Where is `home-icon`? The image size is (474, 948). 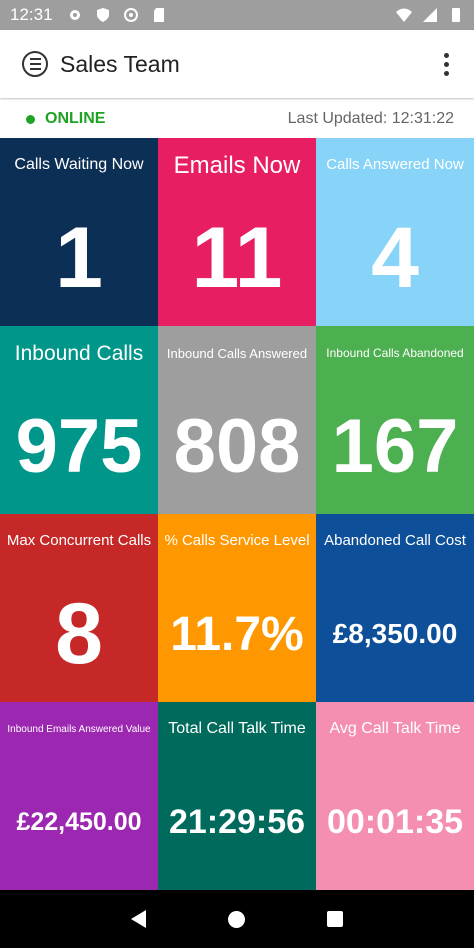 home-icon is located at coordinates (236, 919).